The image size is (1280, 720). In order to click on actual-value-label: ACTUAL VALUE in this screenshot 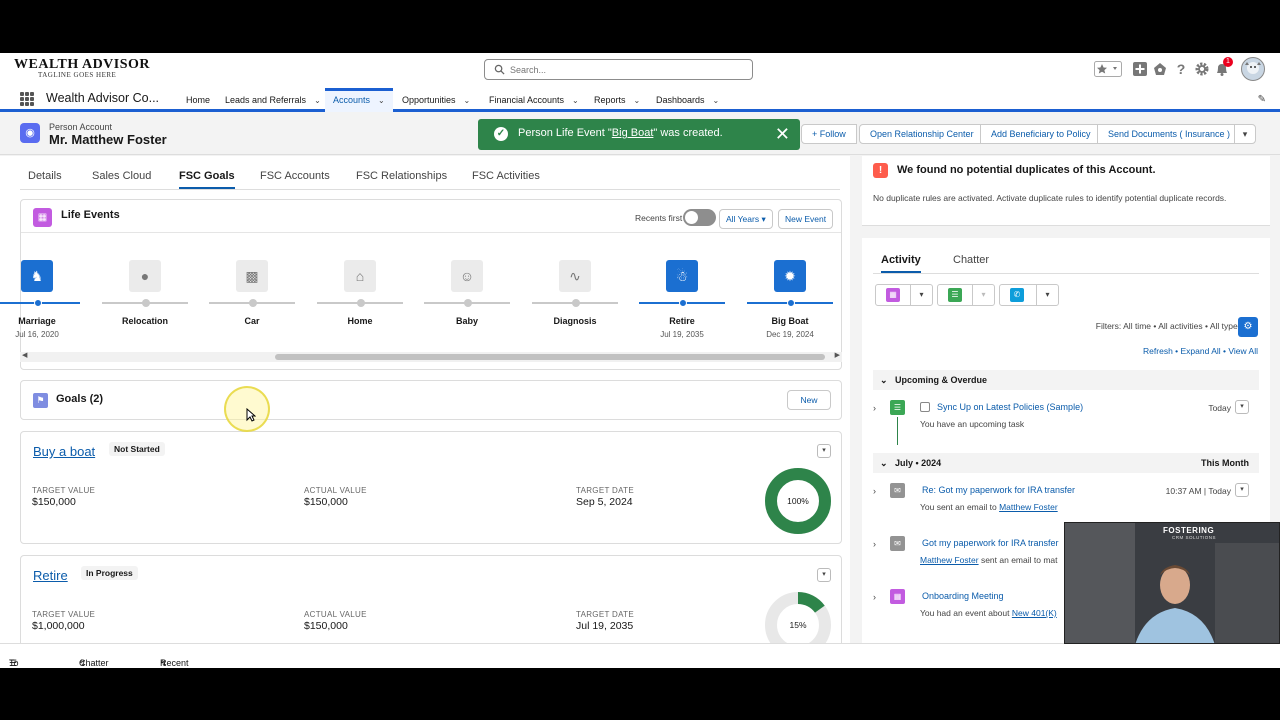, I will do `click(335, 490)`.